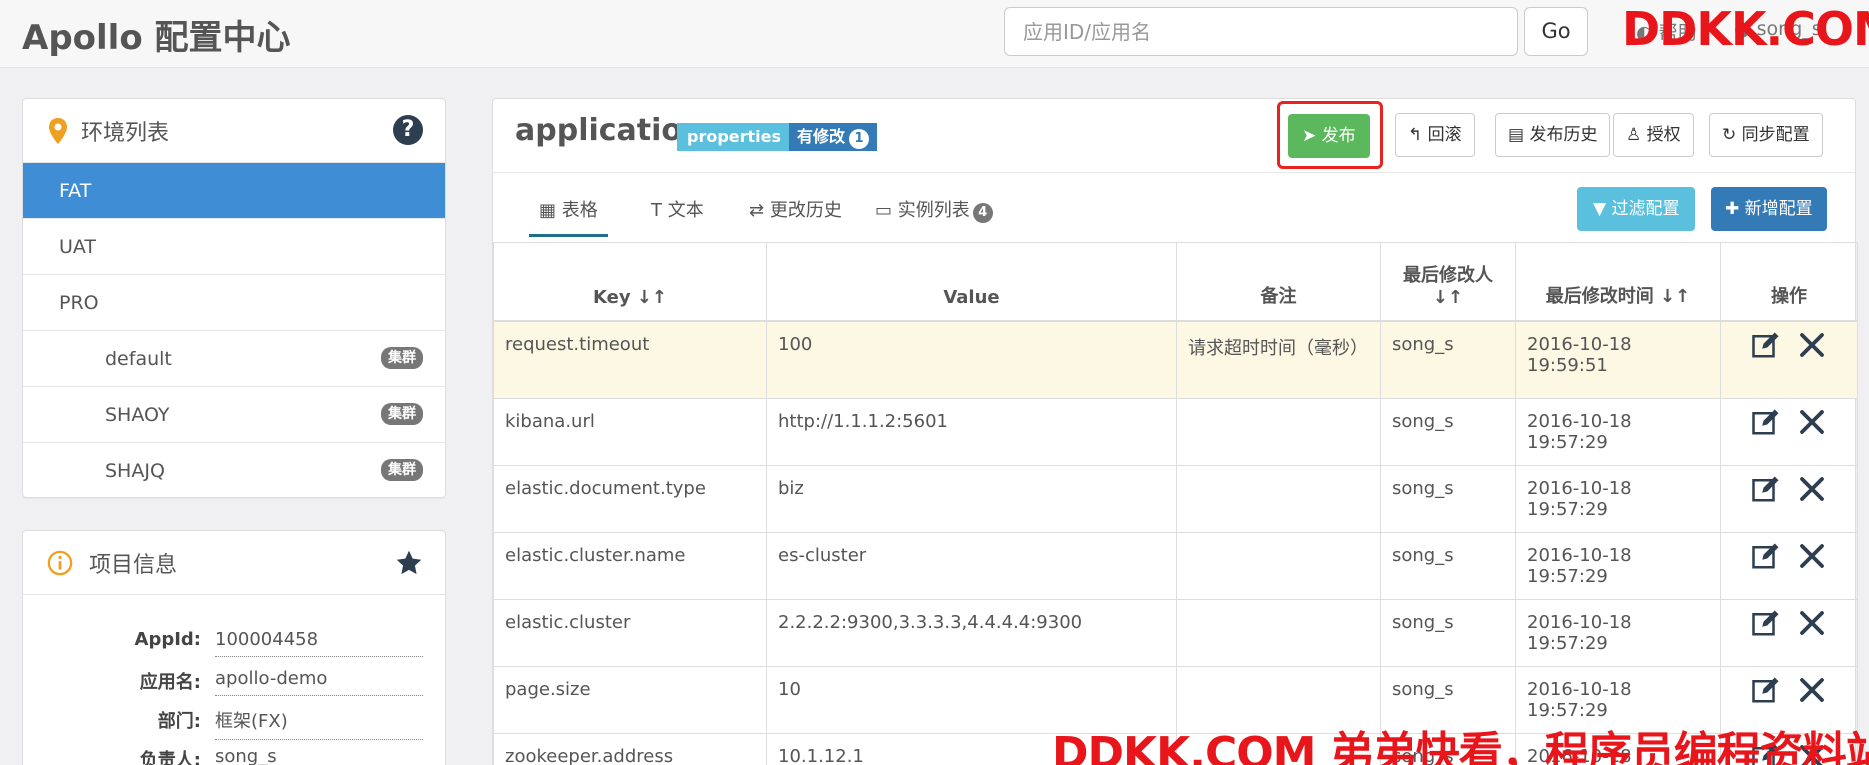  Describe the element at coordinates (1556, 31) in the screenshot. I see `go-button: Go` at that location.